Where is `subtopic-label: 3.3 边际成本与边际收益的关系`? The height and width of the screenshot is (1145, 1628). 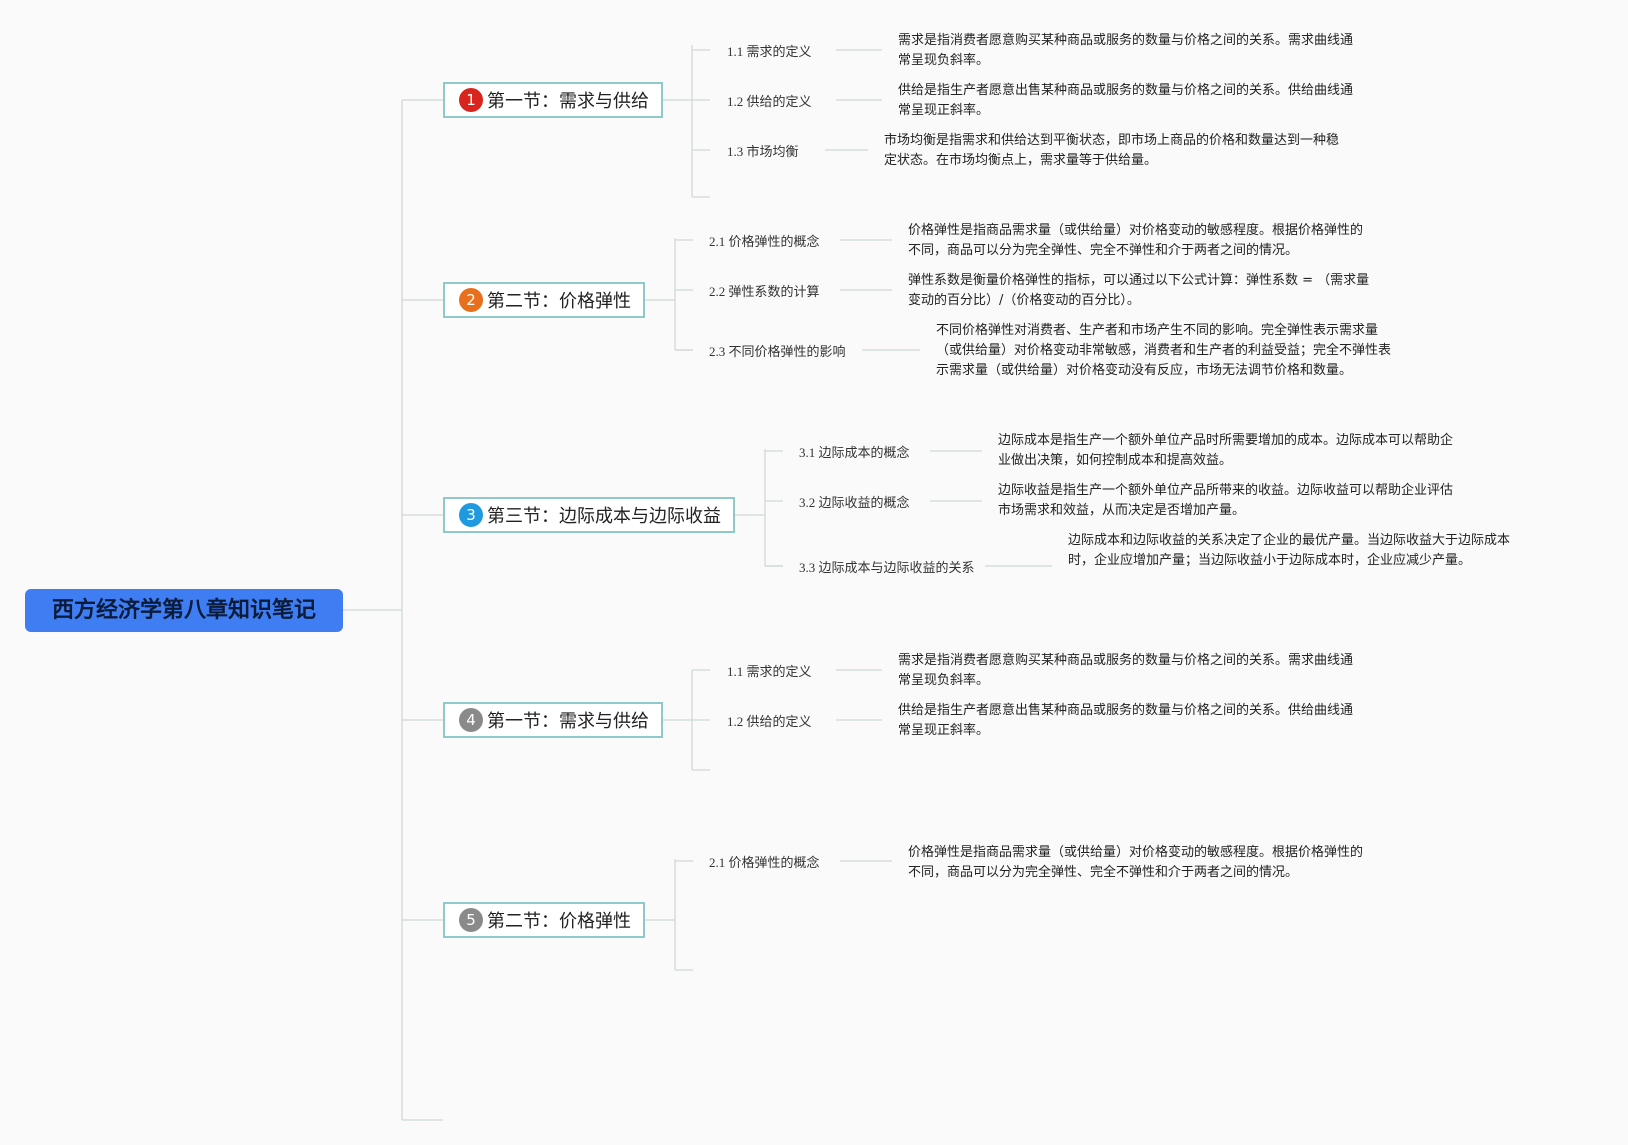
subtopic-label: 3.3 边际成本与边际收益的关系 is located at coordinates (887, 566).